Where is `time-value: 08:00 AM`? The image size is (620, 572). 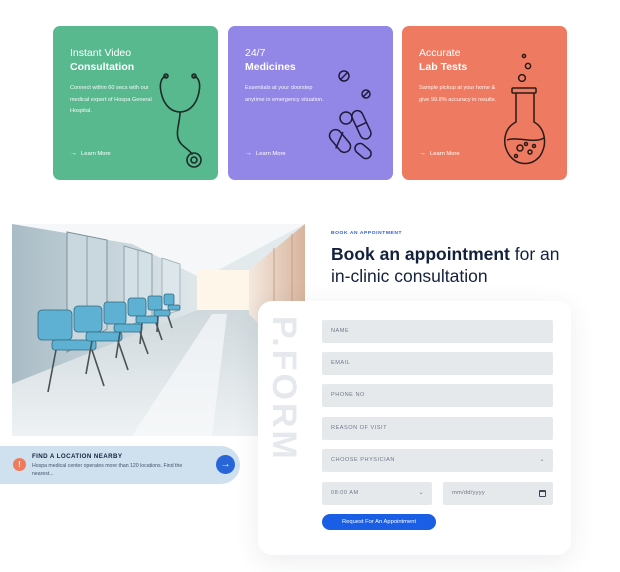
time-value: 08:00 AM is located at coordinates (345, 493).